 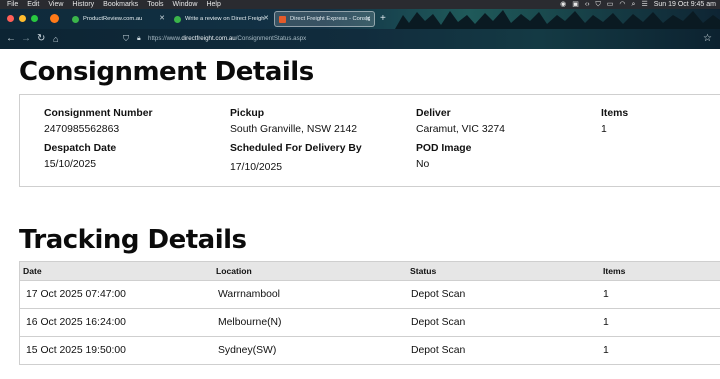 What do you see at coordinates (98, 113) in the screenshot?
I see `field-label: Consignment Number` at bounding box center [98, 113].